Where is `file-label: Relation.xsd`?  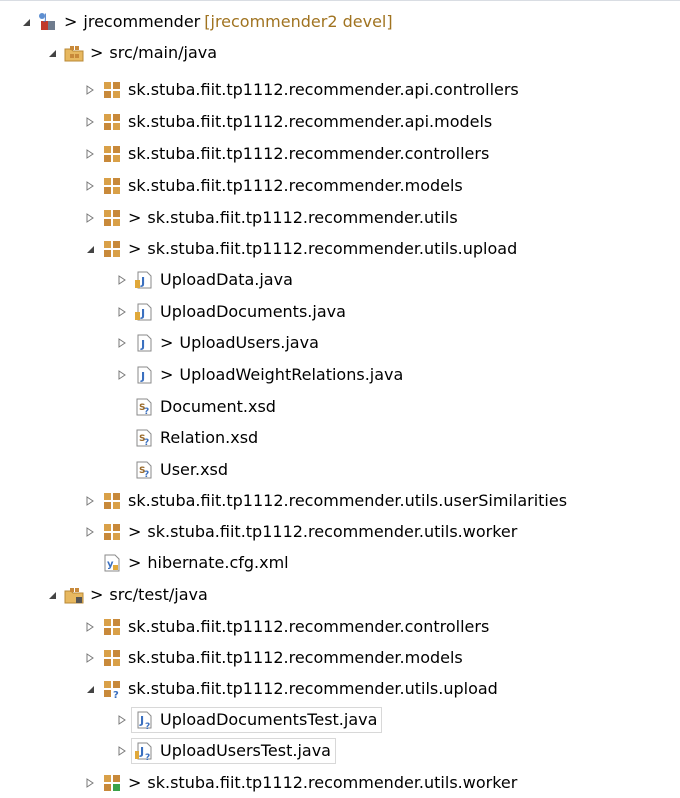 file-label: Relation.xsd is located at coordinates (209, 437).